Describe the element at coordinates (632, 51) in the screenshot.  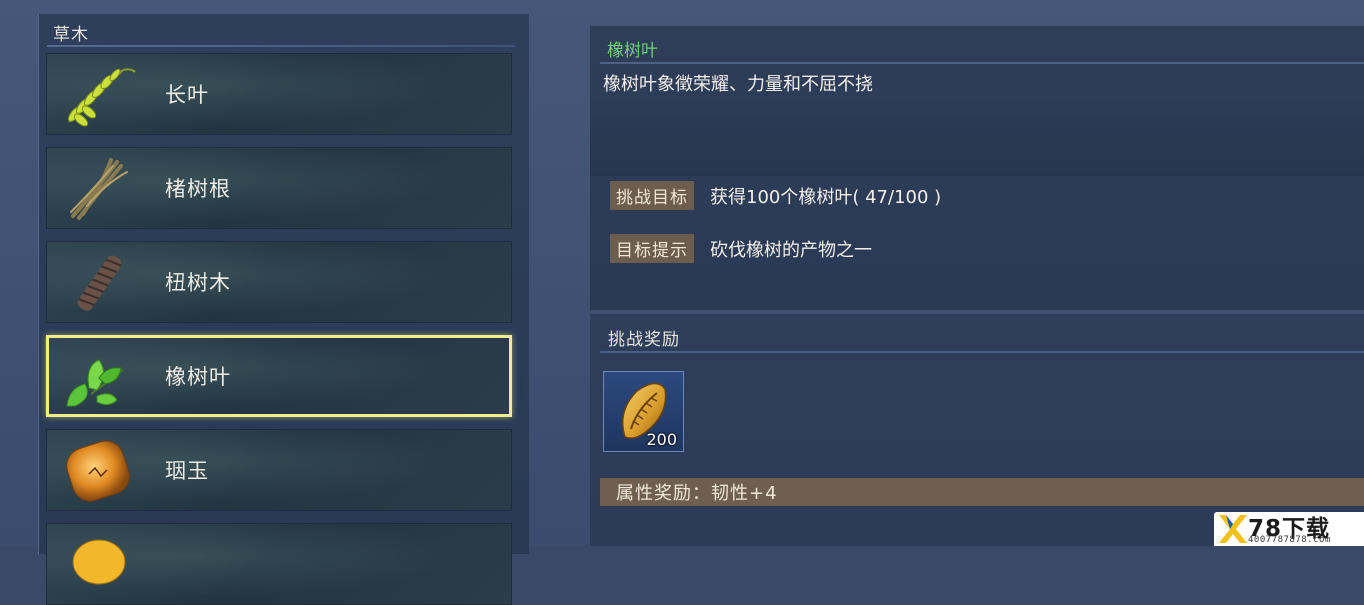
I see `detail-title: 橡树叶` at that location.